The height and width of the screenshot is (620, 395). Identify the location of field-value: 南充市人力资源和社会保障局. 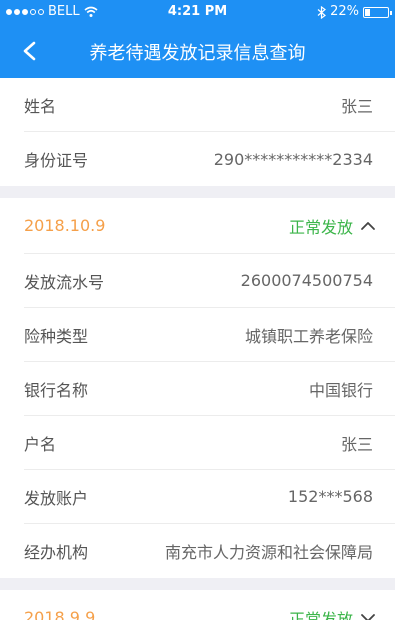
(268, 552).